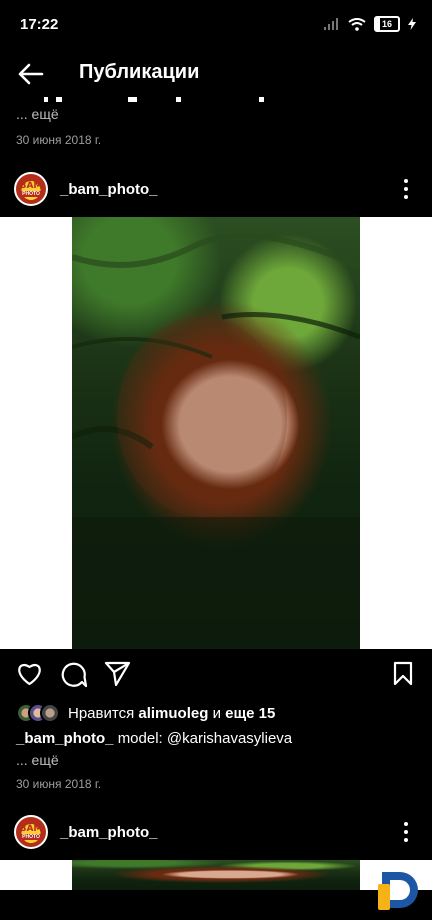  What do you see at coordinates (139, 72) in the screenshot?
I see `page-title: Публикации` at bounding box center [139, 72].